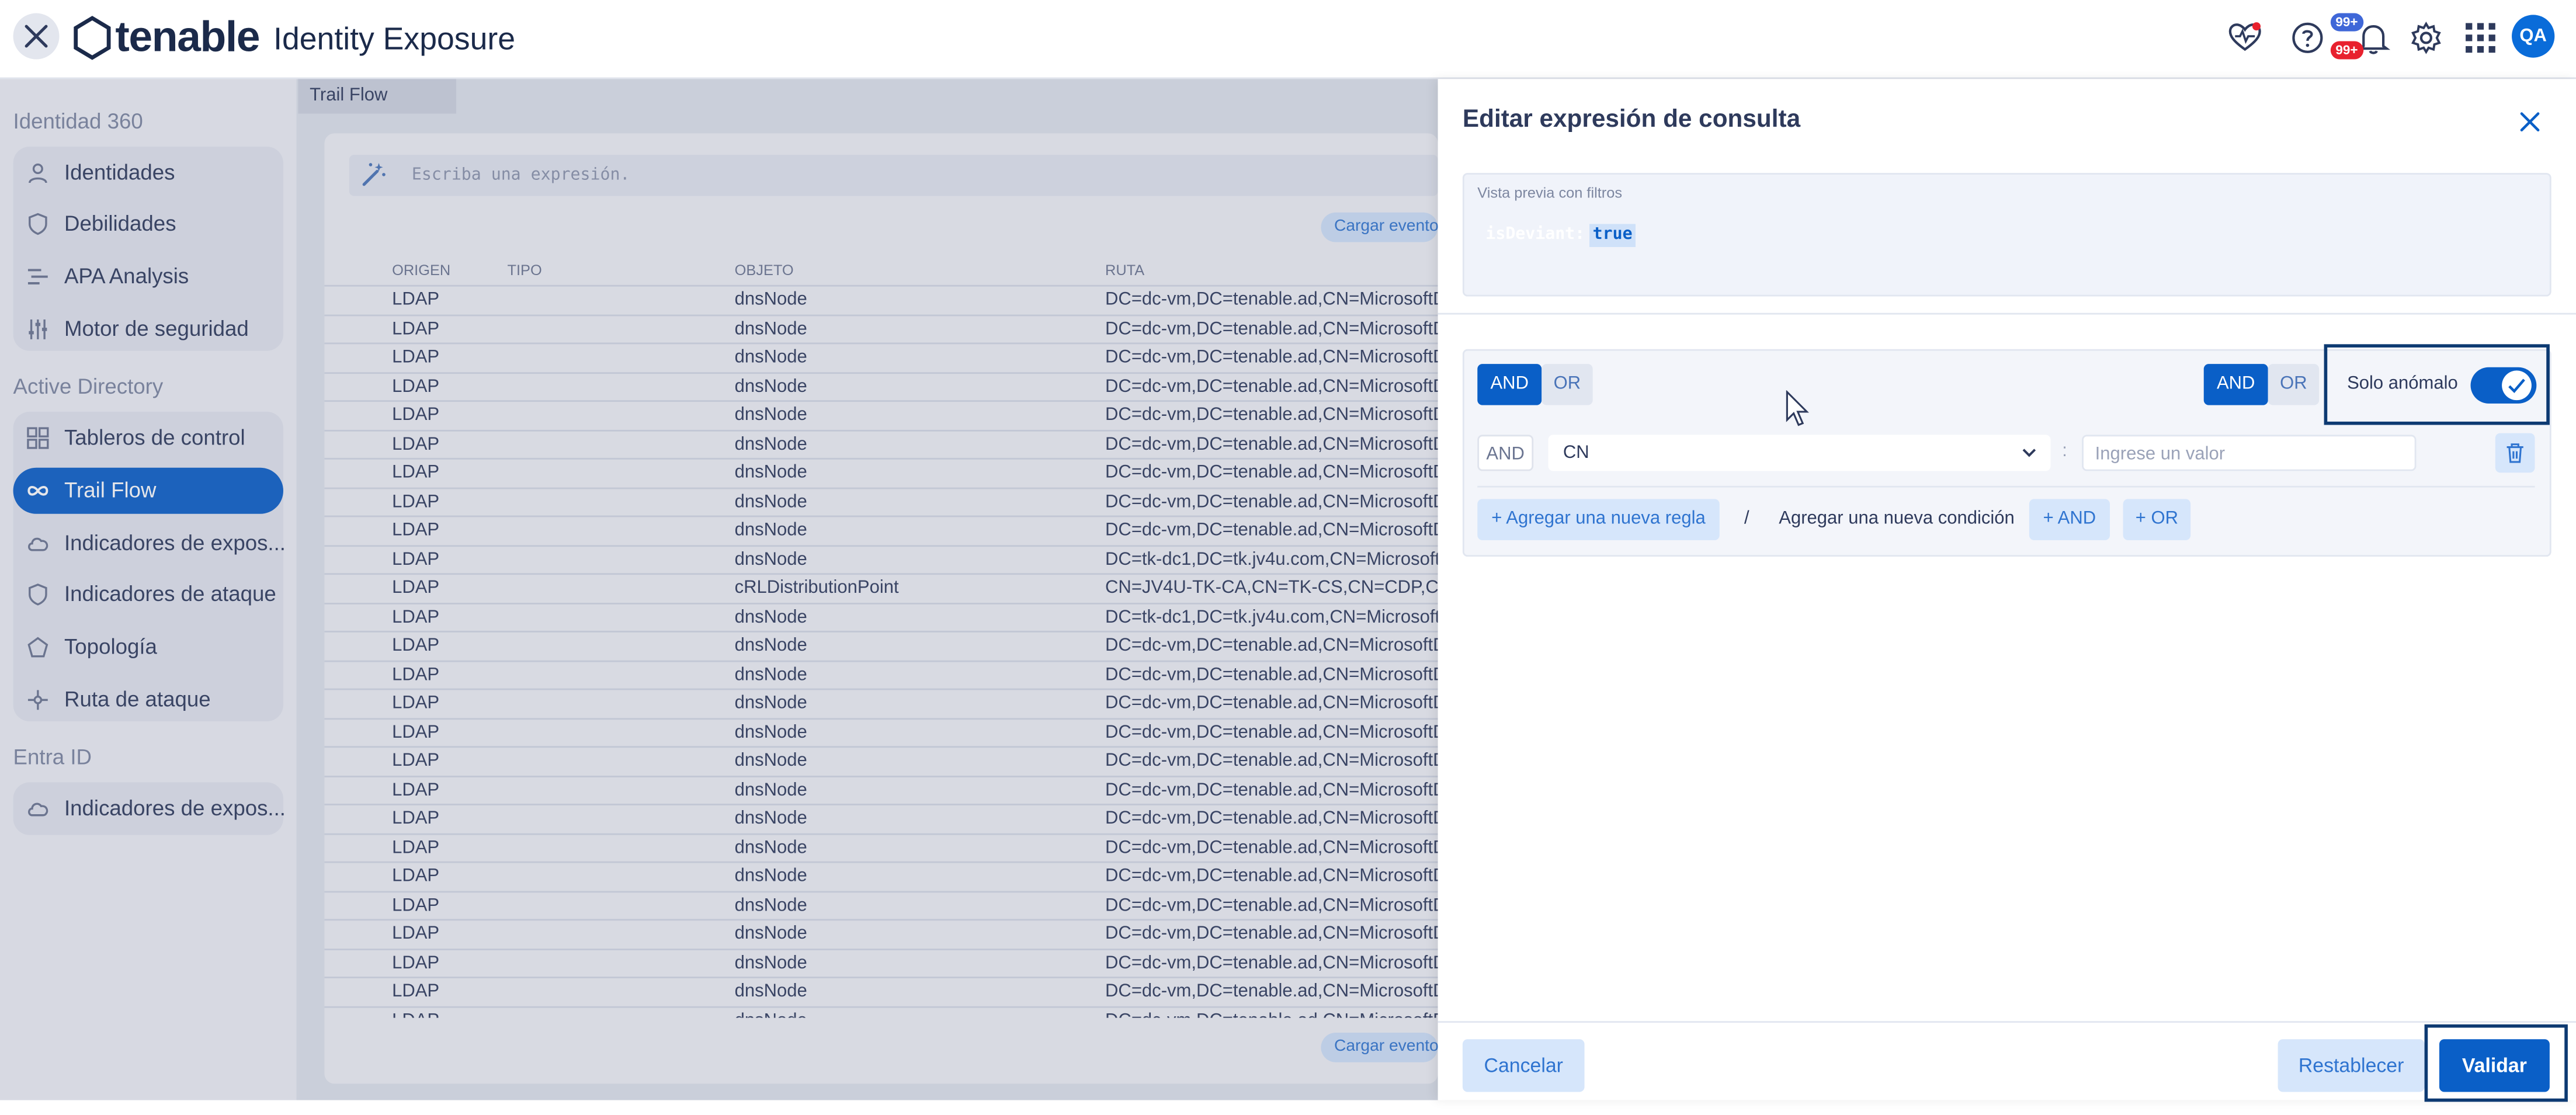  What do you see at coordinates (1506, 453) in the screenshot?
I see `rule-operator-select: AND` at bounding box center [1506, 453].